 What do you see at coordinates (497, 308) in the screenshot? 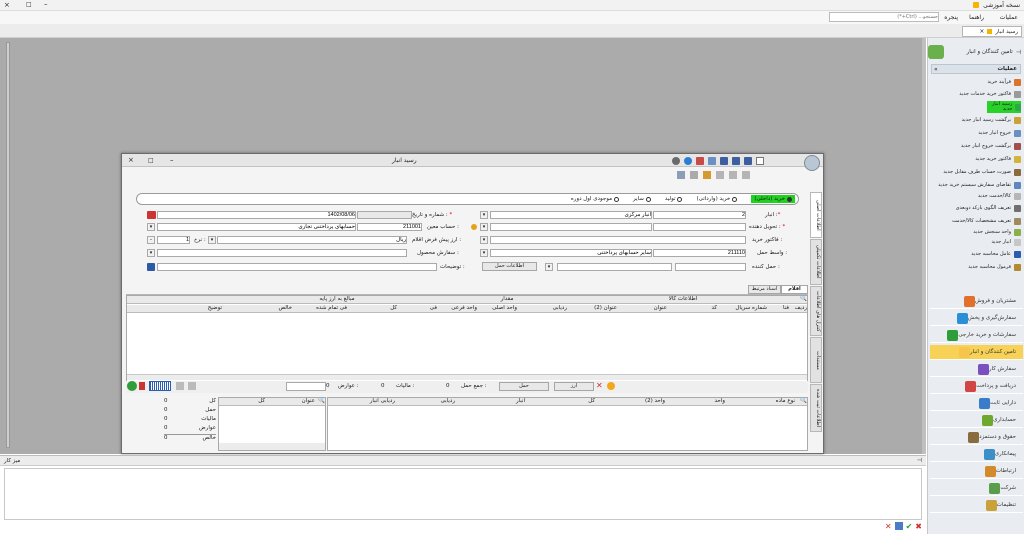
I see `col-main-unit: واحد اصلی` at bounding box center [497, 308].